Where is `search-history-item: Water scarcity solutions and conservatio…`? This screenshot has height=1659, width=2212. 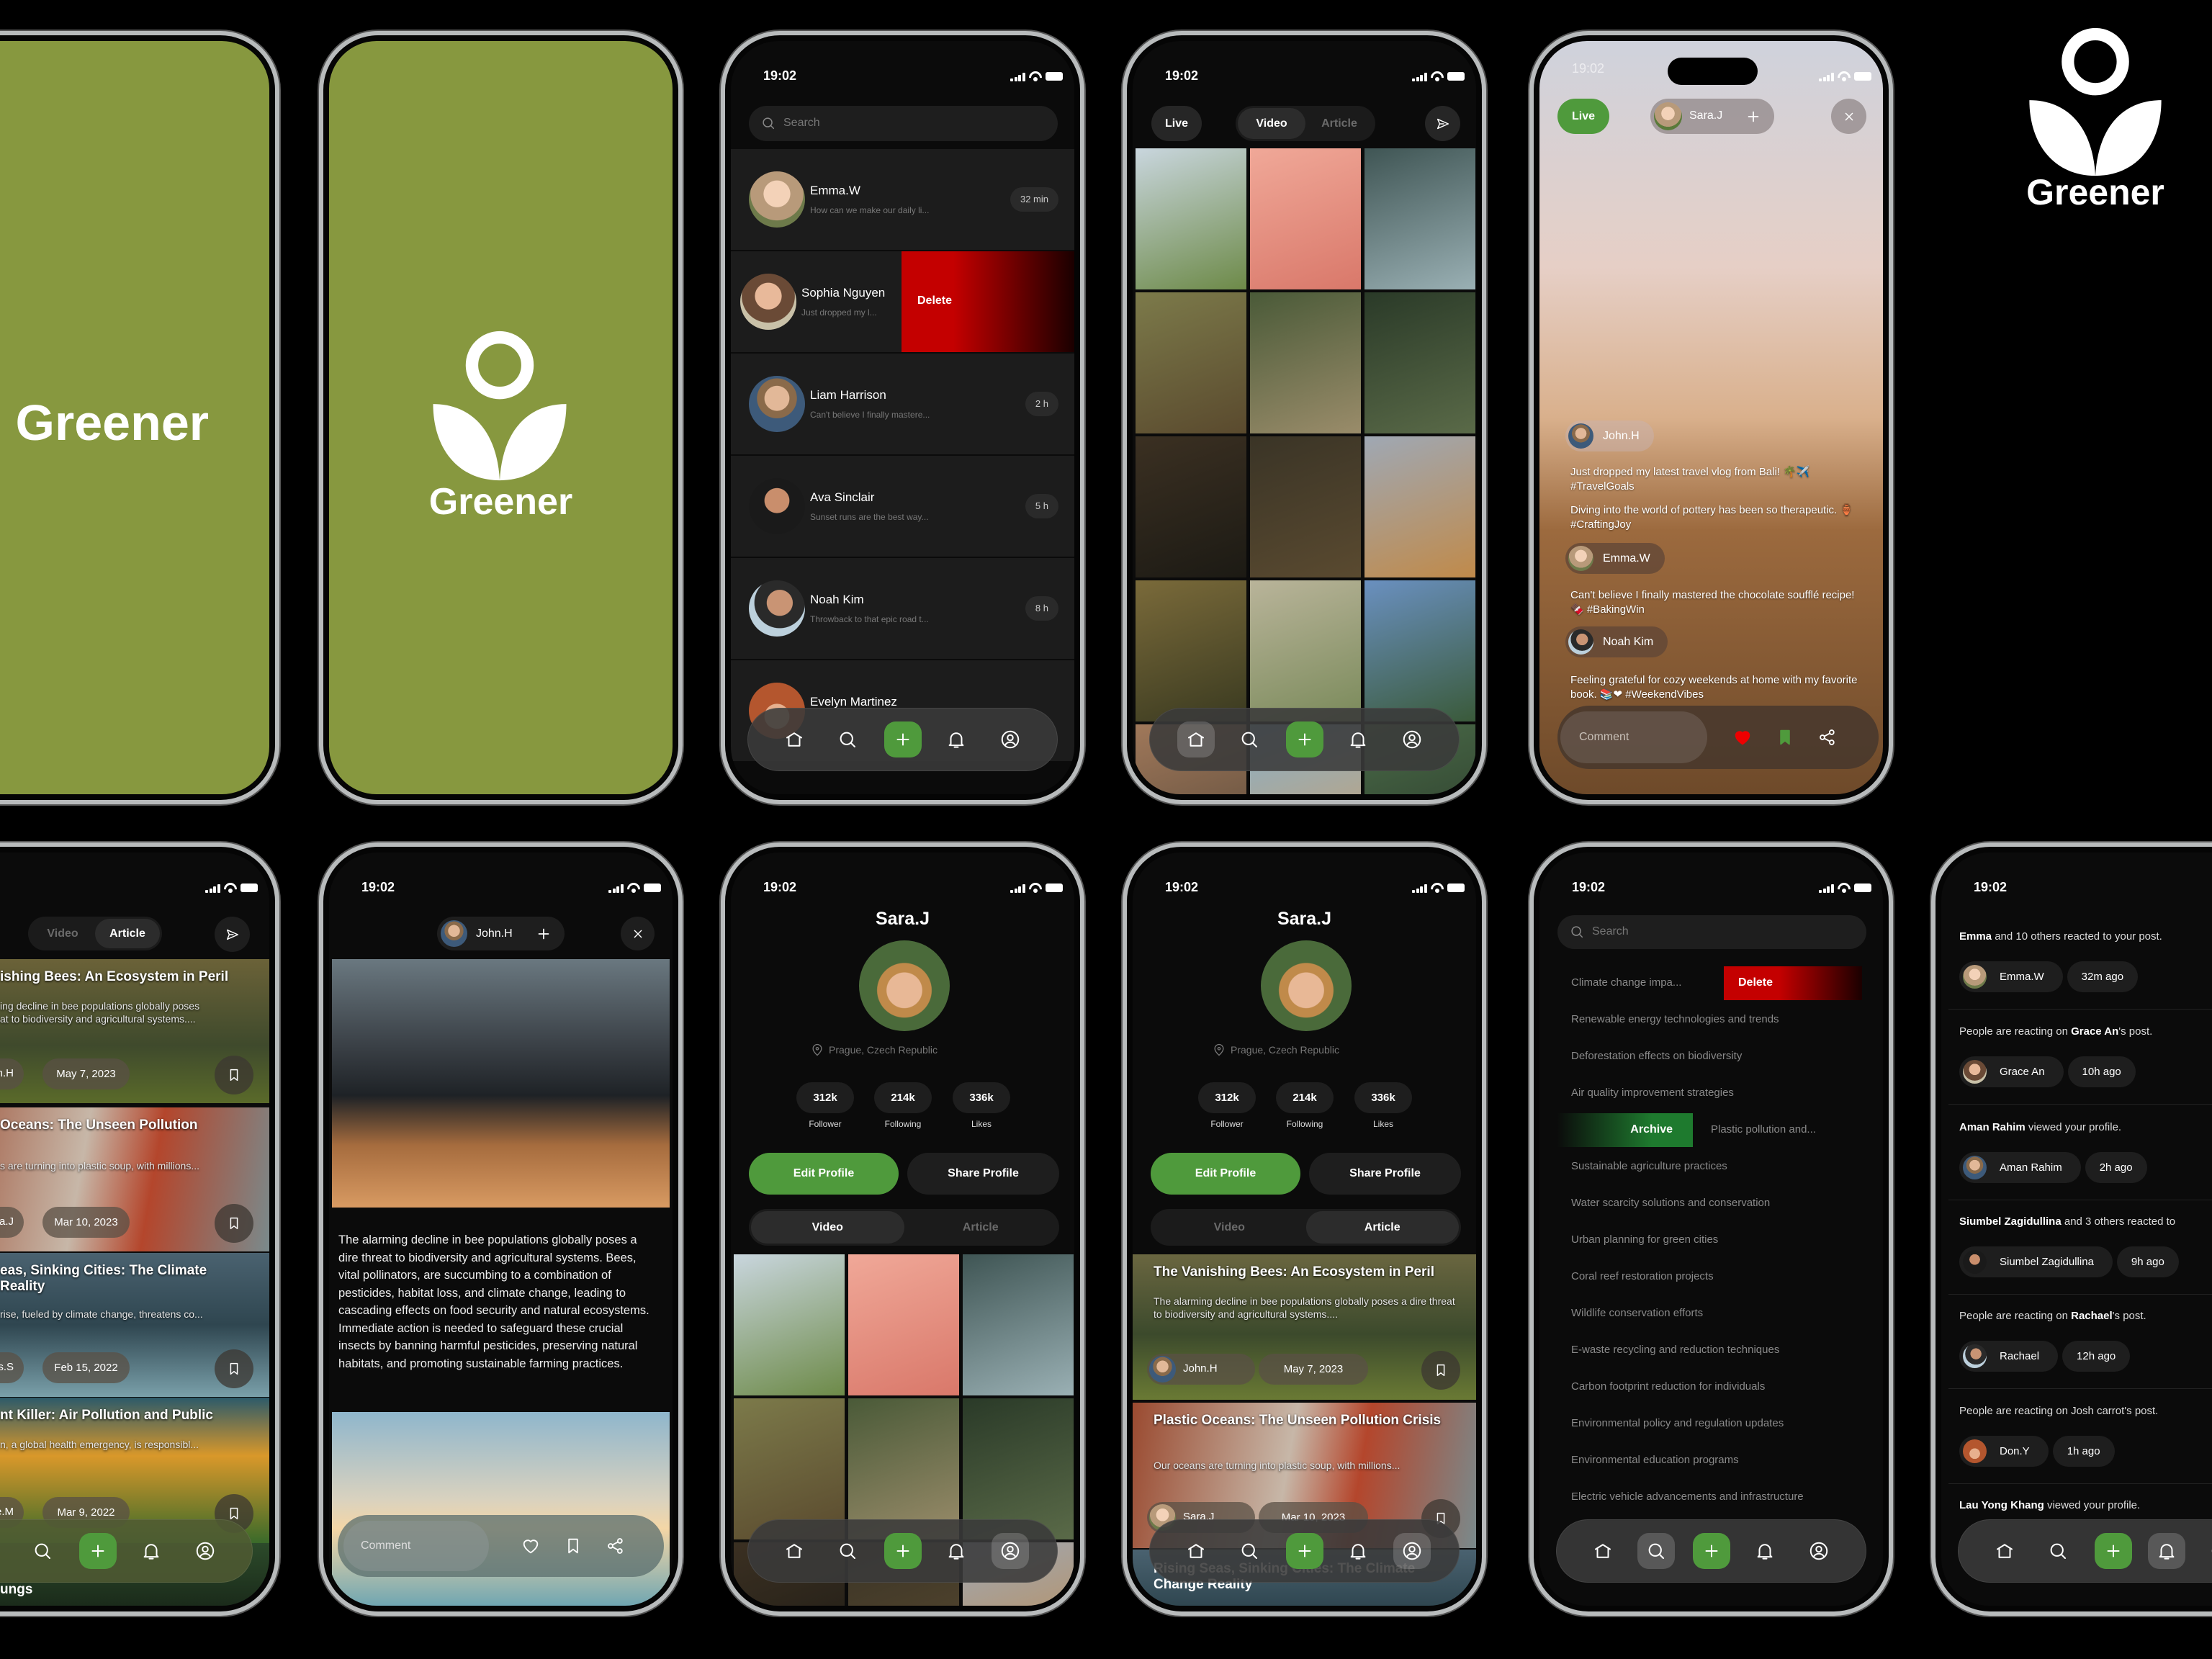
search-history-item: Water scarcity solutions and conservatio… is located at coordinates (1671, 1203).